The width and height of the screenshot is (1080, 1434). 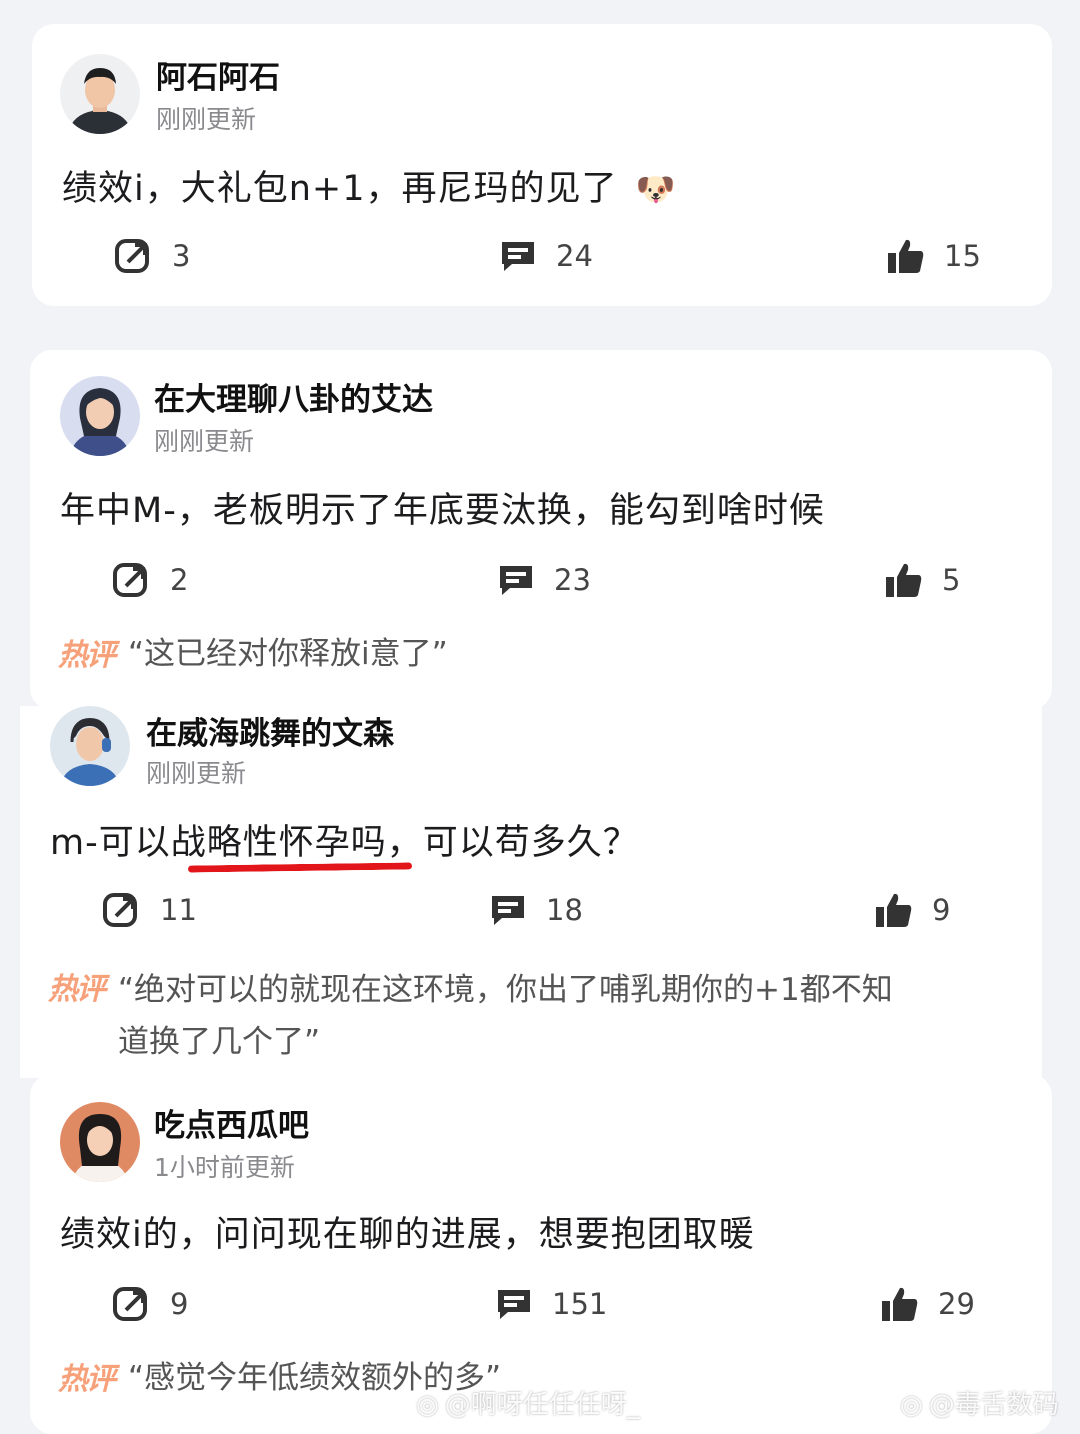 I want to click on watermark-right: ◎ @毒舌数码, so click(x=979, y=1402).